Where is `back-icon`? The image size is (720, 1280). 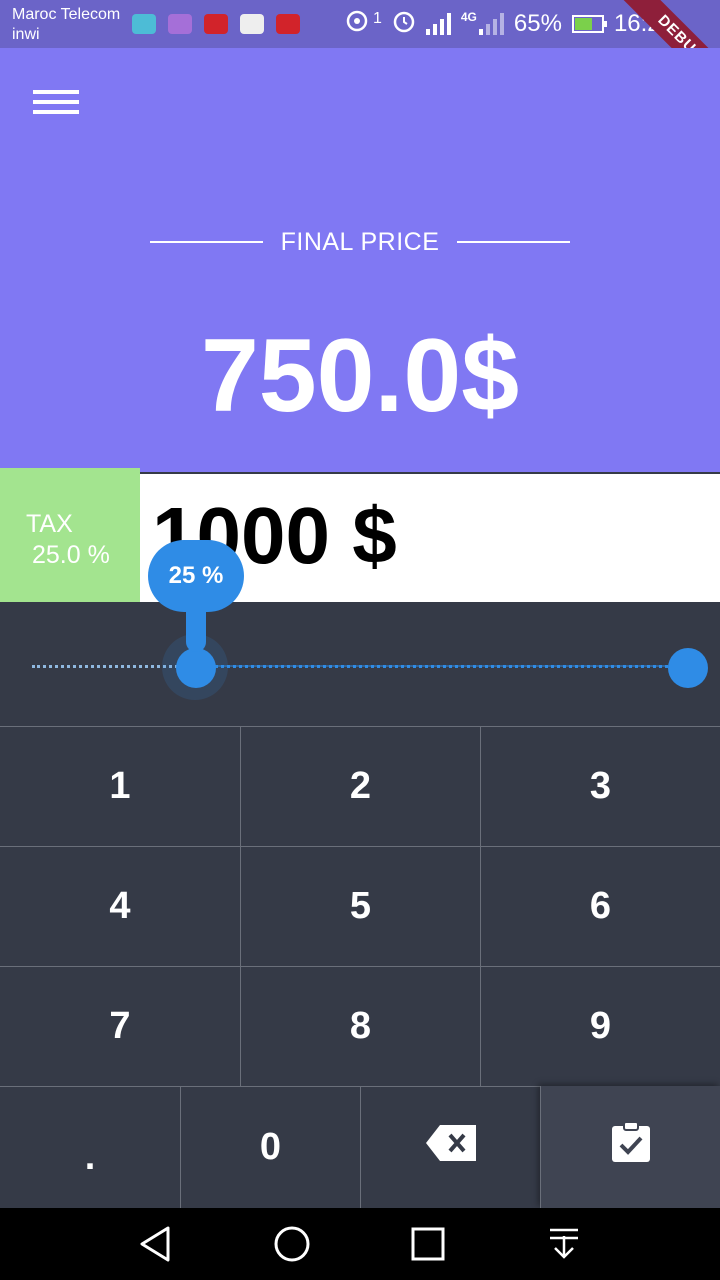
back-icon is located at coordinates (156, 1244).